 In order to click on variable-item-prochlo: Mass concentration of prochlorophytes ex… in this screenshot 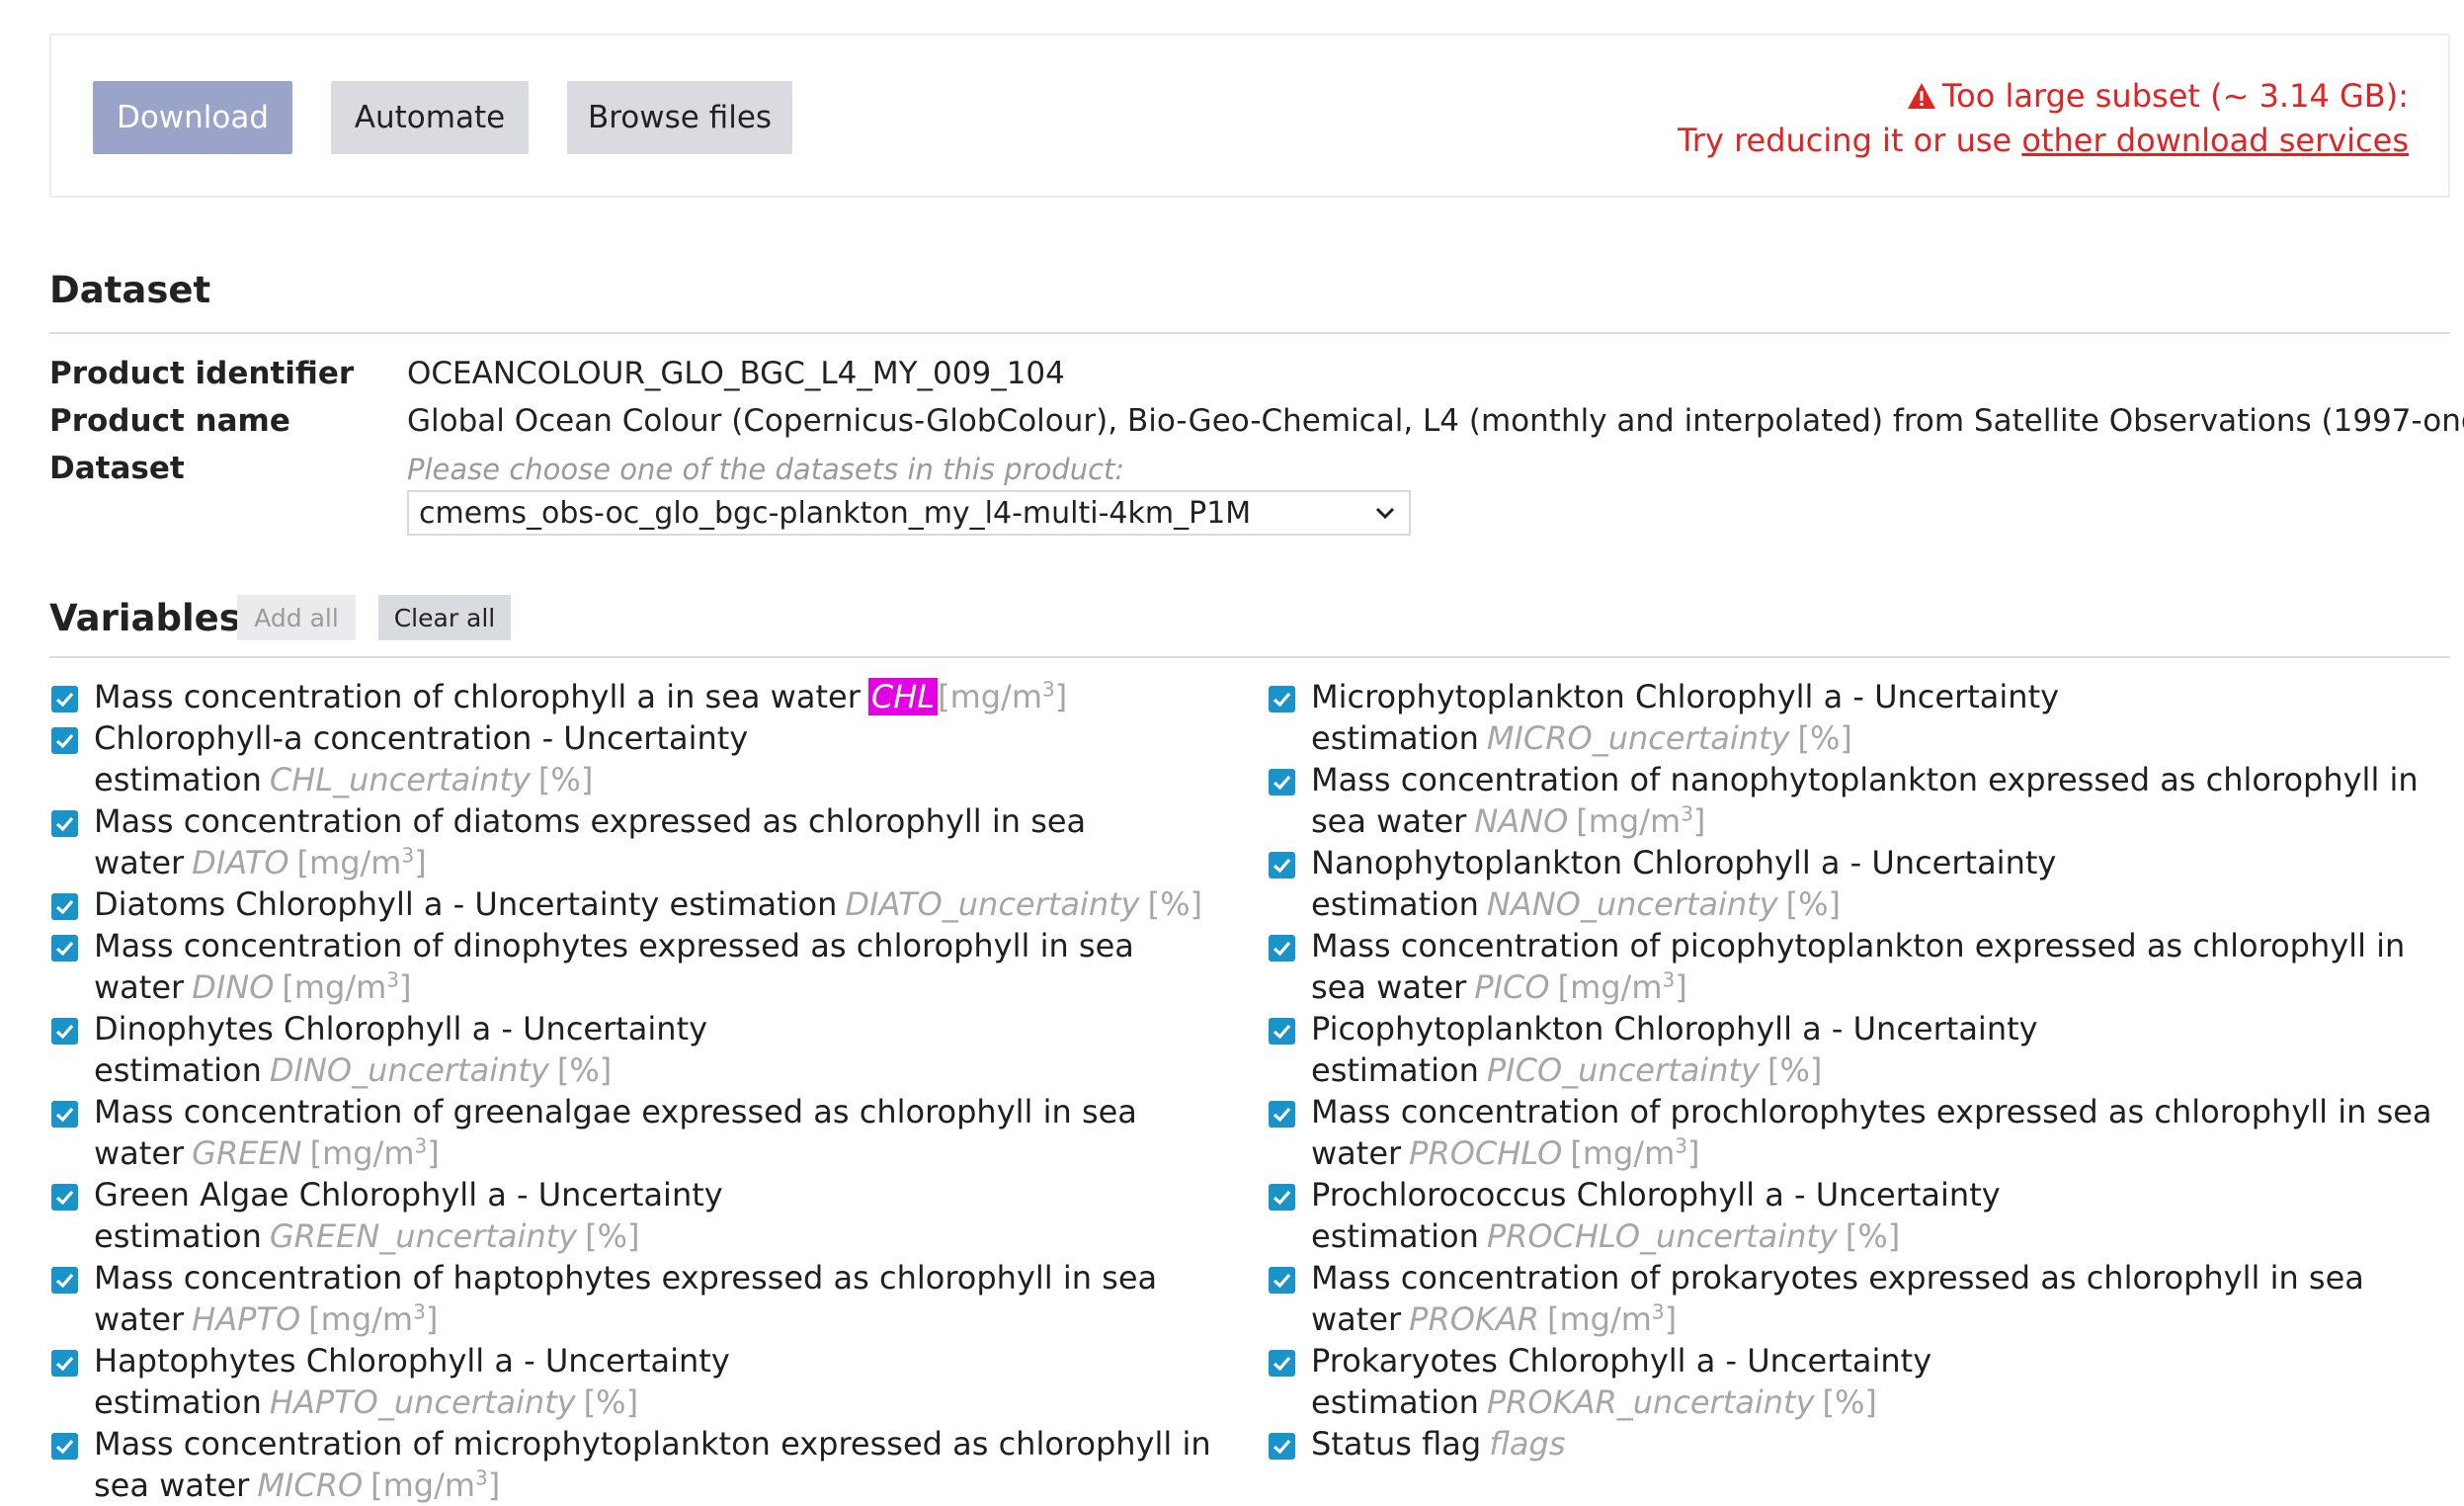, I will do `click(1859, 1132)`.